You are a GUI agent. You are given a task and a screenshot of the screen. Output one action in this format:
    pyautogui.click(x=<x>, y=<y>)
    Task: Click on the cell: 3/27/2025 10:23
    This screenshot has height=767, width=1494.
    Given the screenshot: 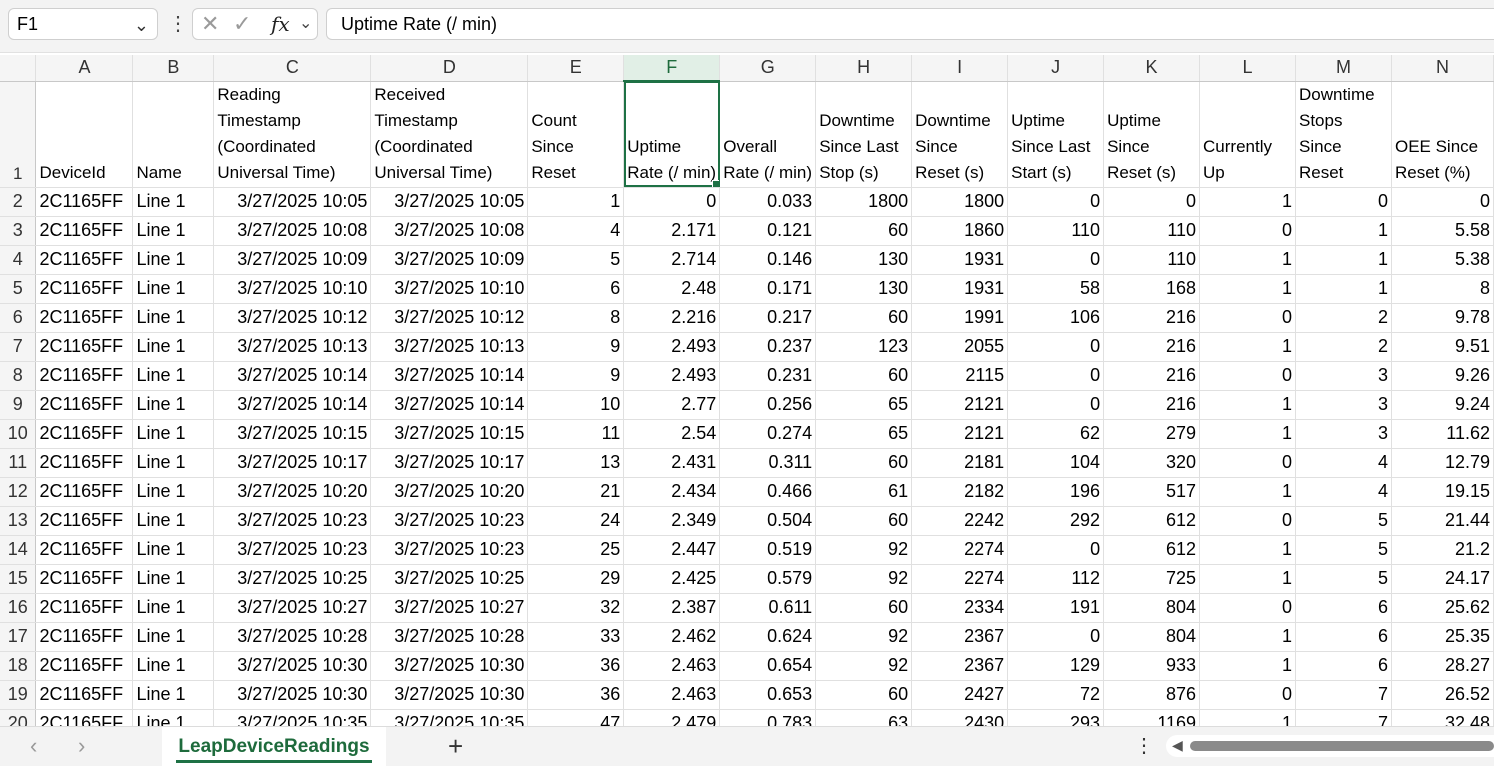 What is the action you would take?
    pyautogui.click(x=292, y=550)
    